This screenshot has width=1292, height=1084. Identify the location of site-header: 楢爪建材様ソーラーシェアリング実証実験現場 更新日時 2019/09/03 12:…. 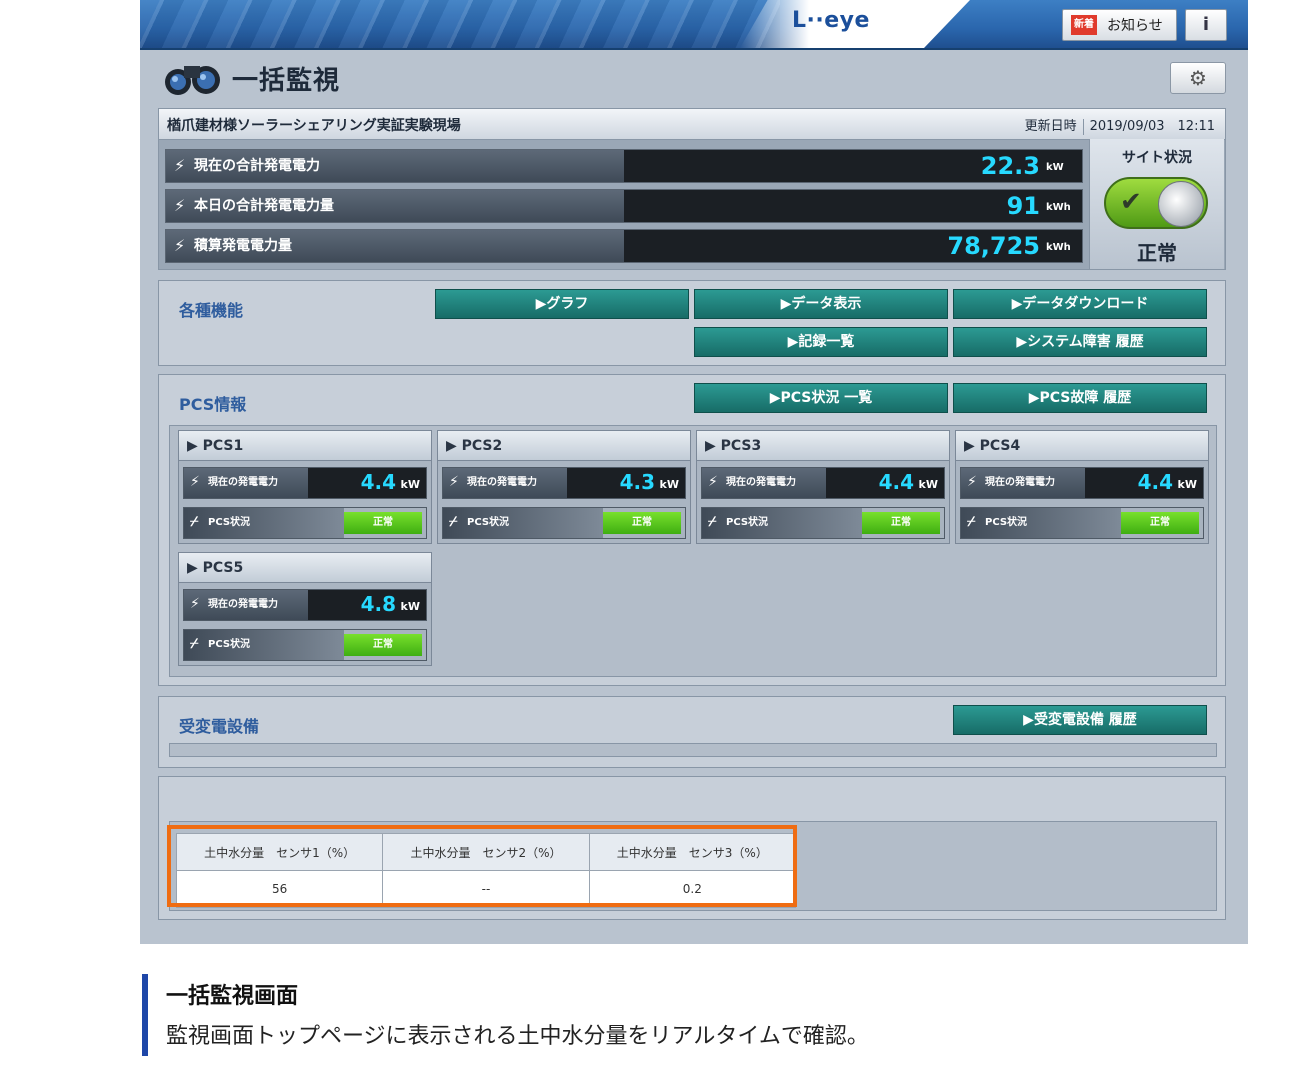
(692, 124).